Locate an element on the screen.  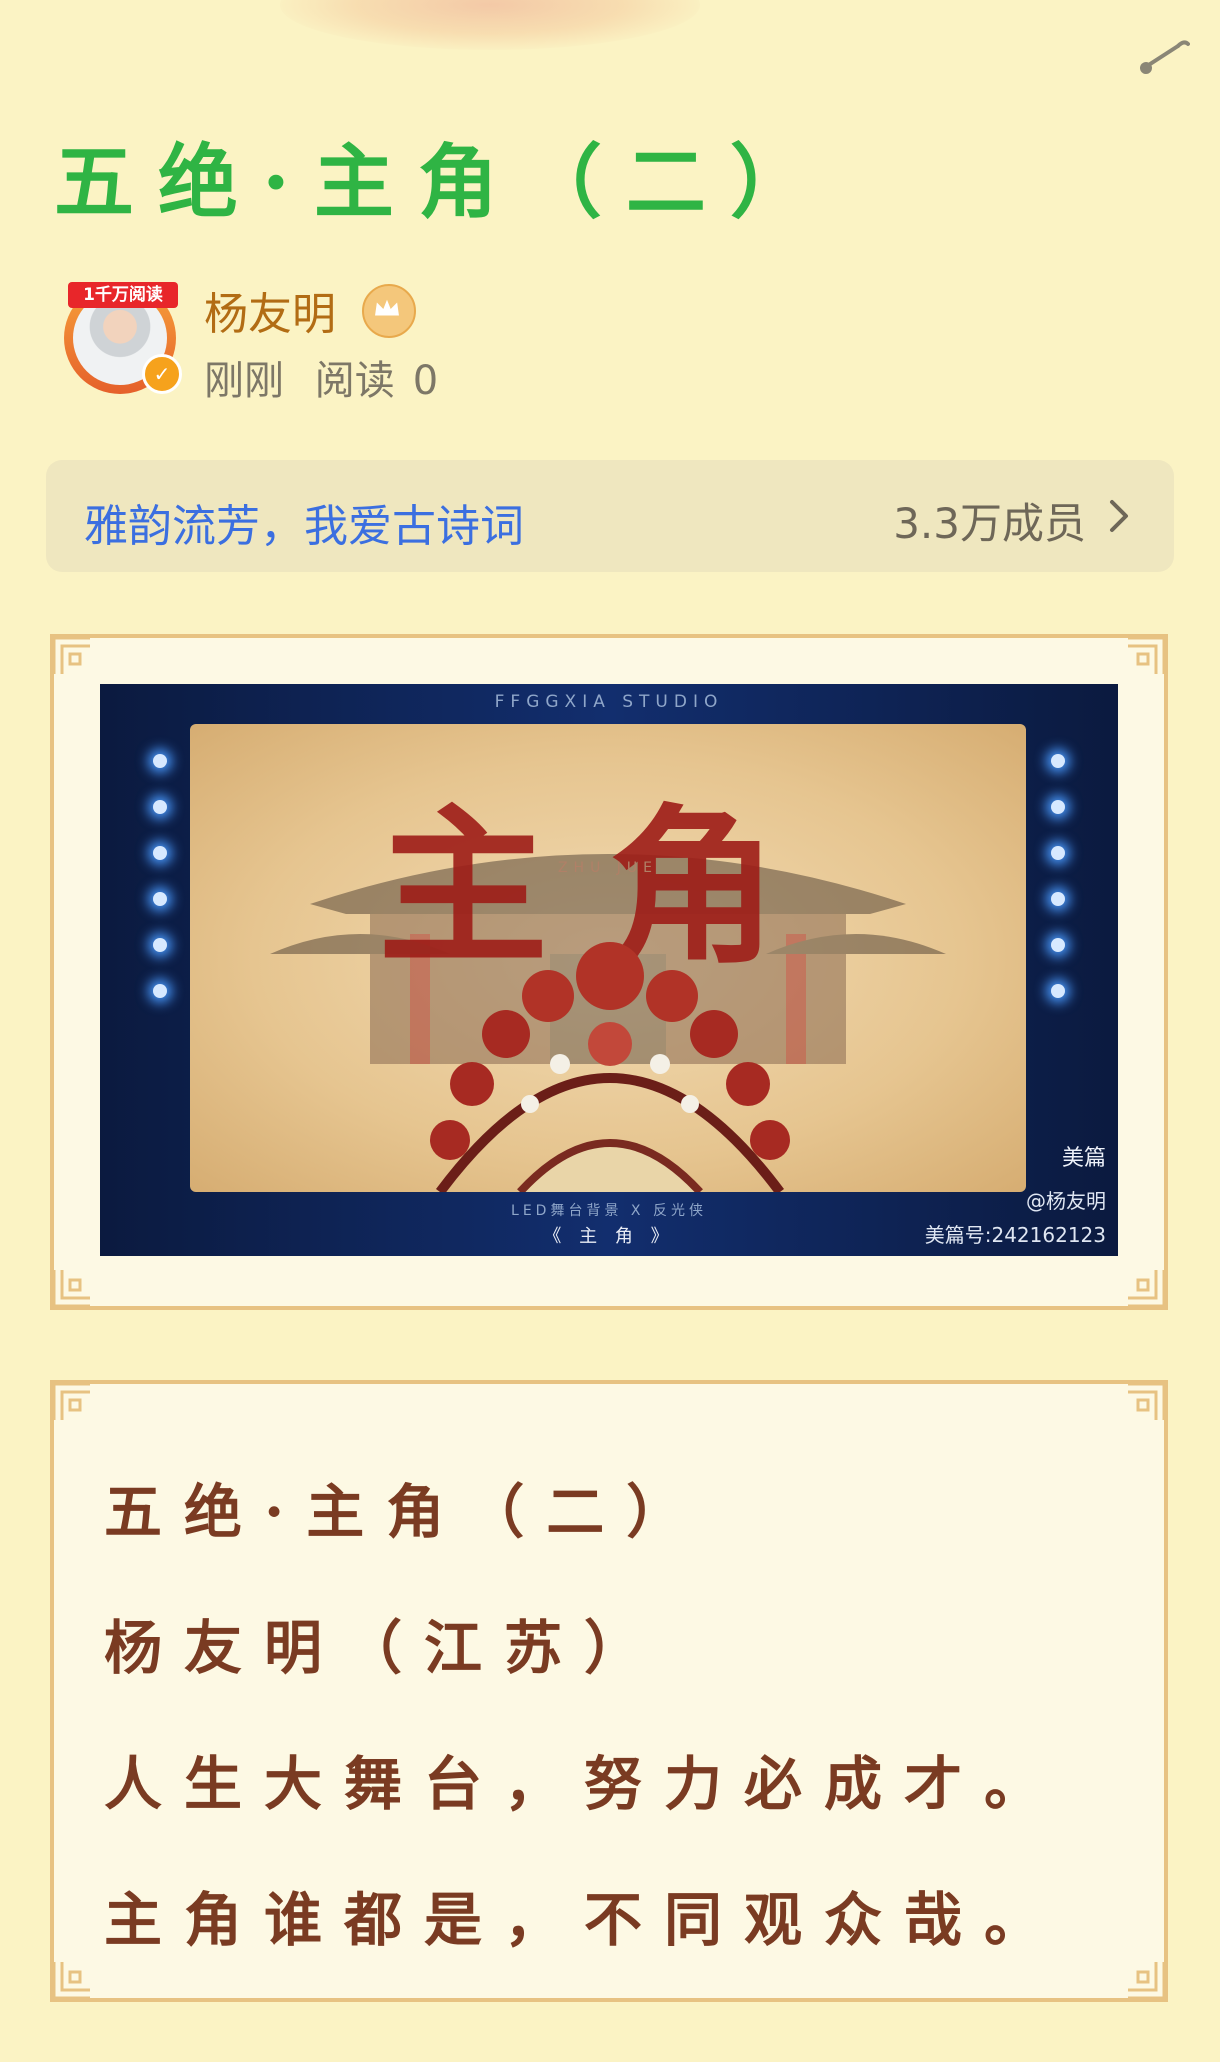
poem-line: 人生大舞台，努力必成才。 is located at coordinates (584, 1784).